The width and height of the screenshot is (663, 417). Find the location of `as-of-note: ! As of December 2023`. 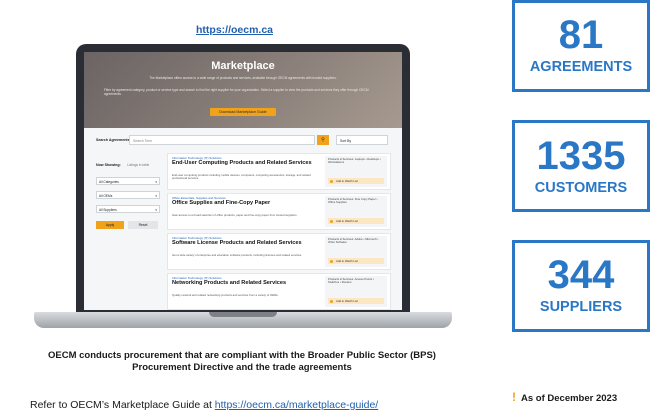

as-of-note: ! As of December 2023 is located at coordinates (564, 397).